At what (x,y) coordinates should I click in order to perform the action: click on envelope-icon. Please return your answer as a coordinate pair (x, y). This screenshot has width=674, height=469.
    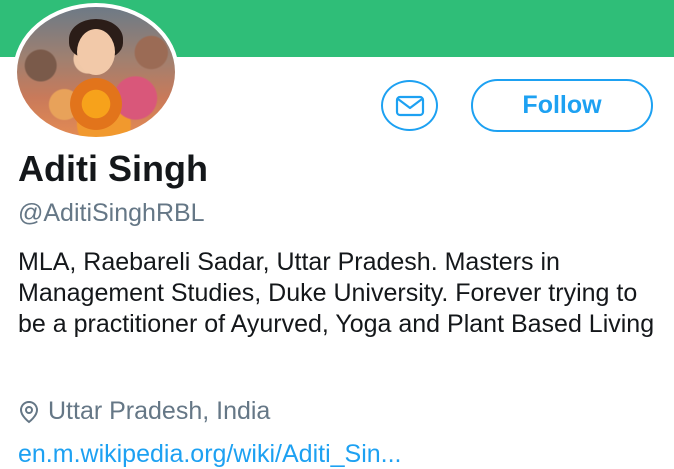
    Looking at the image, I should click on (409, 105).